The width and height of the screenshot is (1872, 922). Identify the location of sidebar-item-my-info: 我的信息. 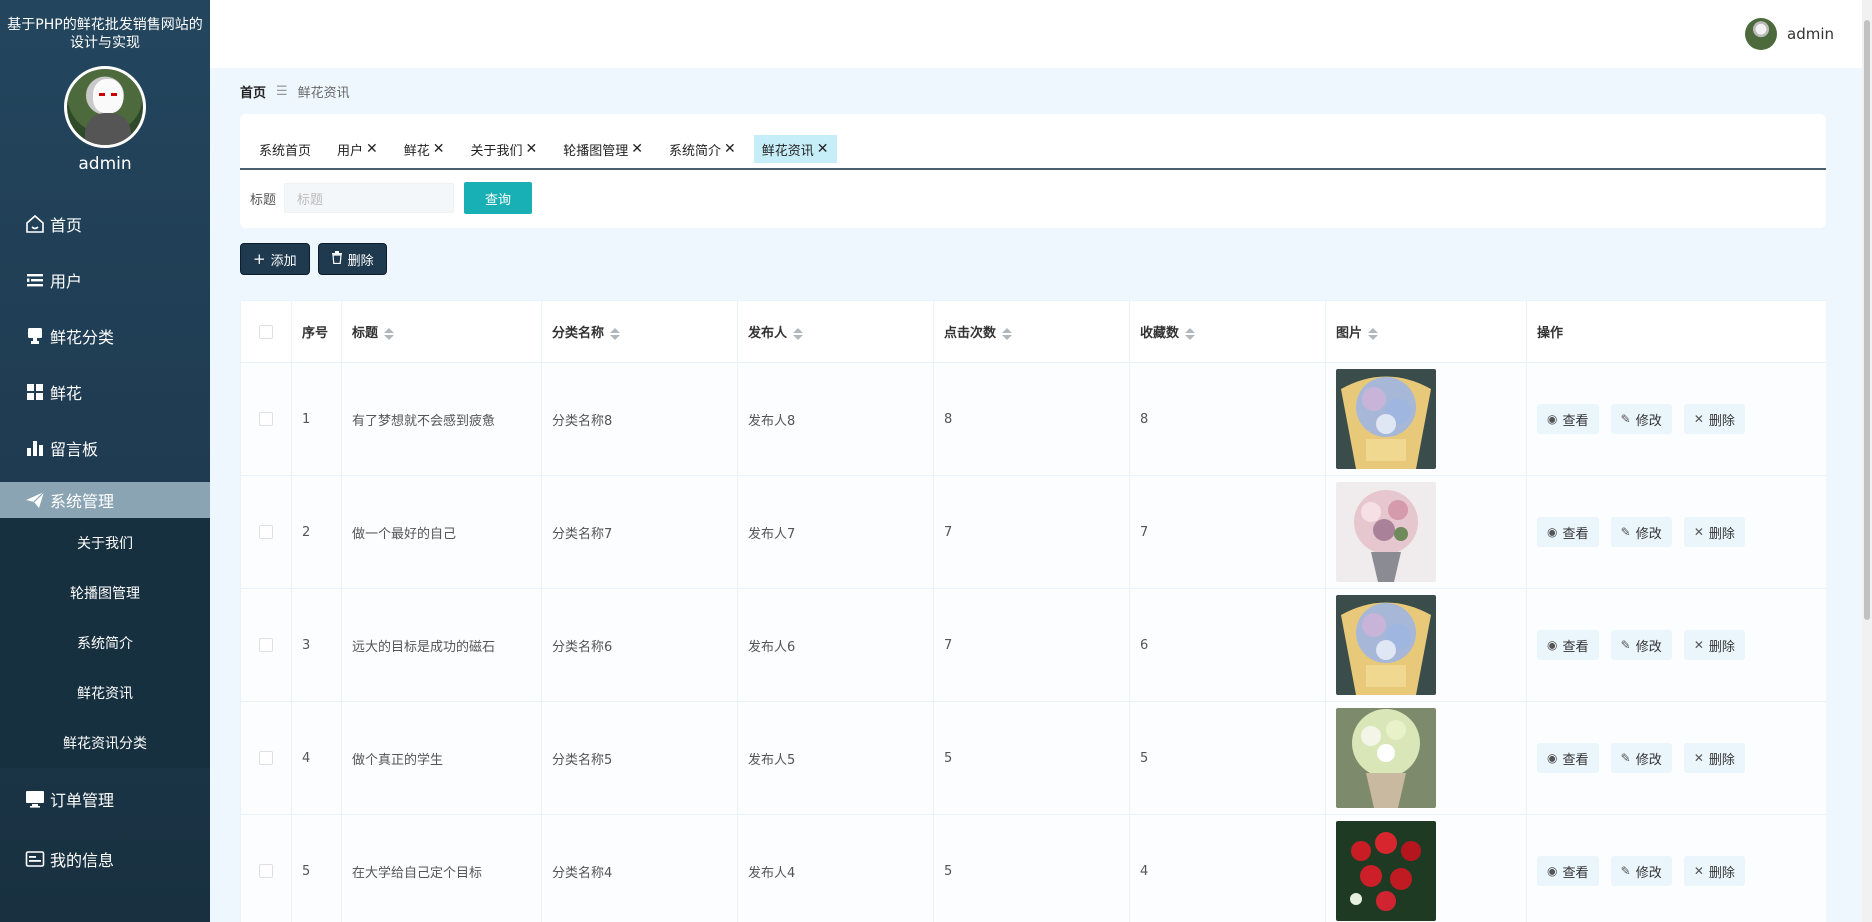
(105, 859).